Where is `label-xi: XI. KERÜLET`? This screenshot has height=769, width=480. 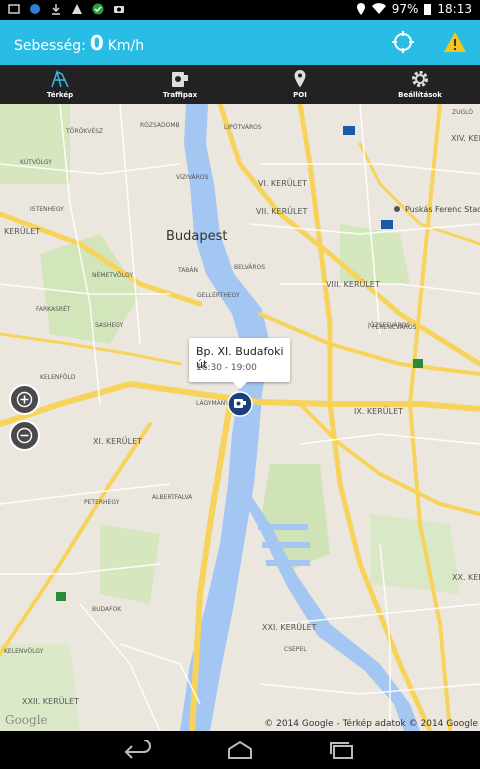 label-xi: XI. KERÜLET is located at coordinates (118, 441).